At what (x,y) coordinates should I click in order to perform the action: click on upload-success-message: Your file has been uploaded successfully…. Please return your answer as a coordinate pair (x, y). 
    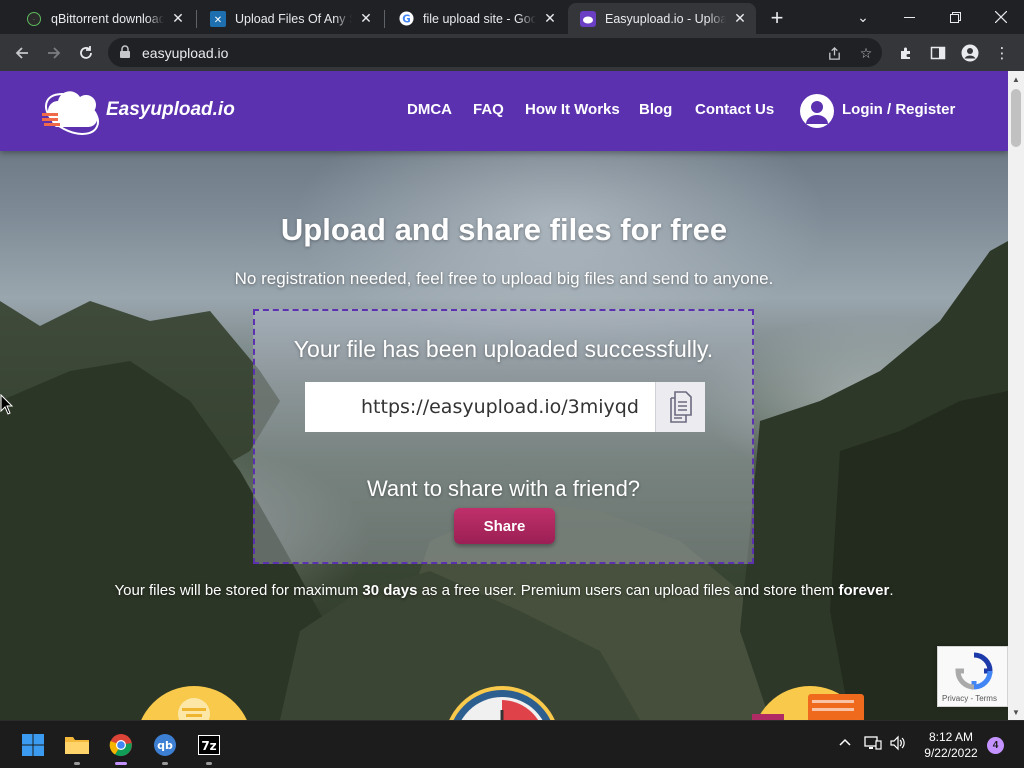
    Looking at the image, I should click on (503, 349).